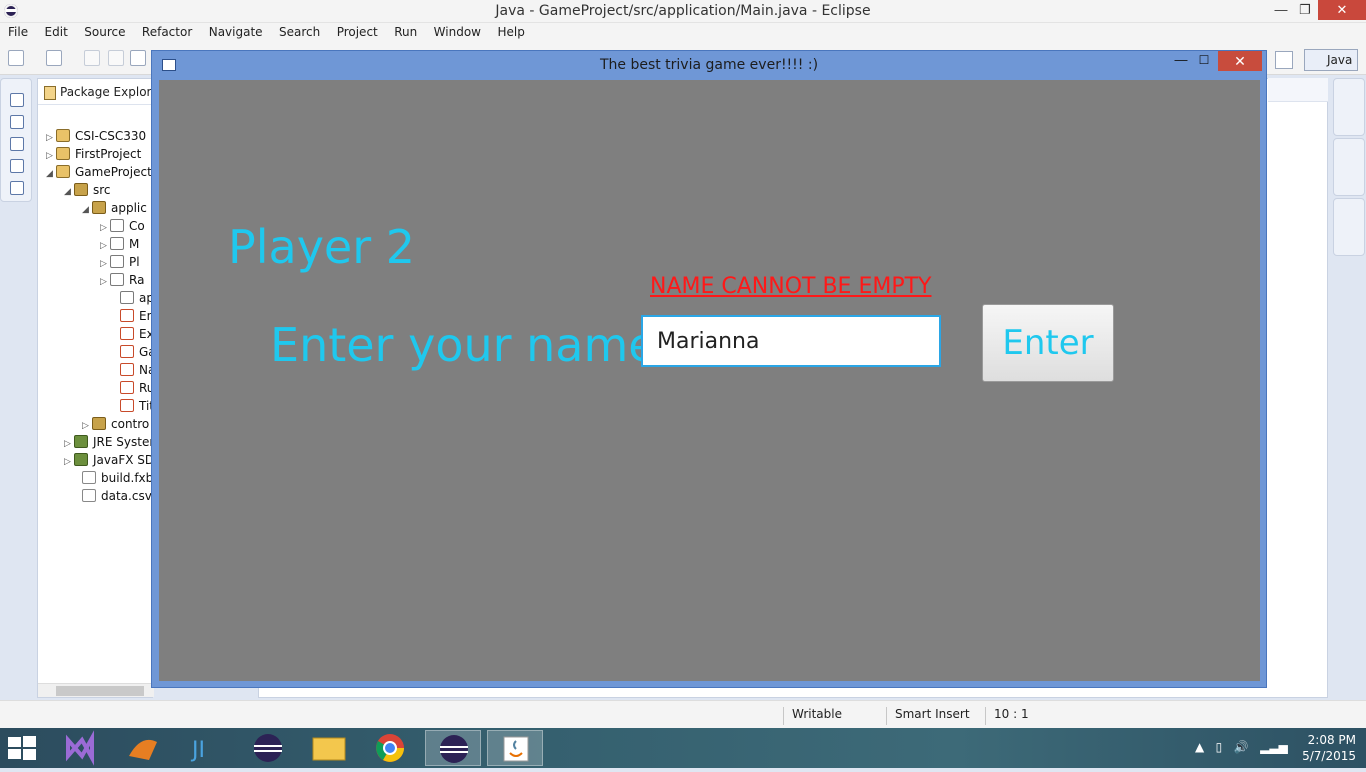 The image size is (1366, 772). What do you see at coordinates (1298, 90) in the screenshot?
I see `outline-header` at bounding box center [1298, 90].